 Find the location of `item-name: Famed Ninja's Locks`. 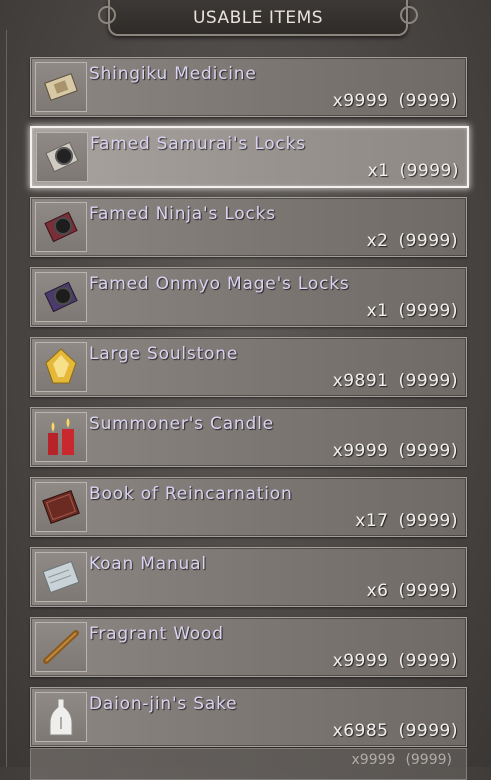

item-name: Famed Ninja's Locks is located at coordinates (182, 214).